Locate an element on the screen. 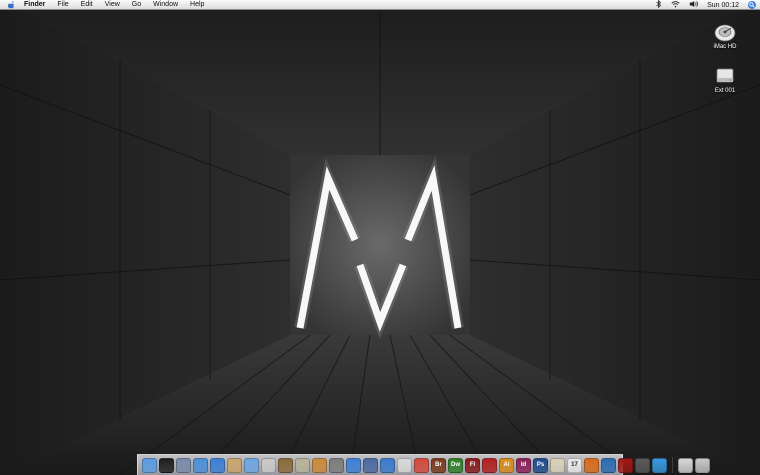 This screenshot has height=475, width=760. garageband-icon is located at coordinates (319, 465).